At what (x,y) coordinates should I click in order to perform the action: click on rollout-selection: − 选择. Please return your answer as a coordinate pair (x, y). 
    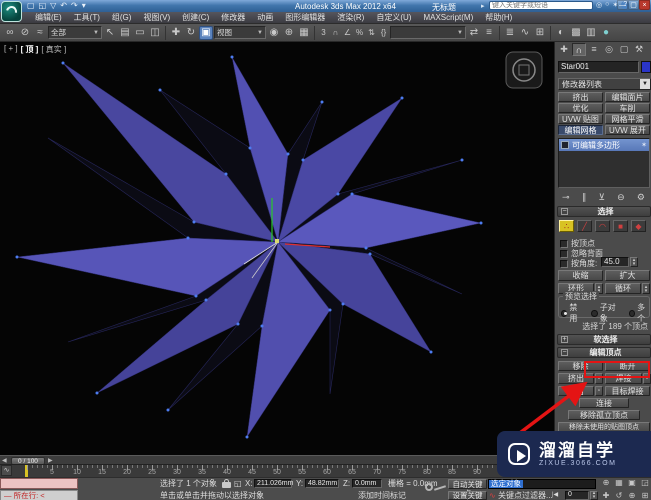
    Looking at the image, I should click on (604, 211).